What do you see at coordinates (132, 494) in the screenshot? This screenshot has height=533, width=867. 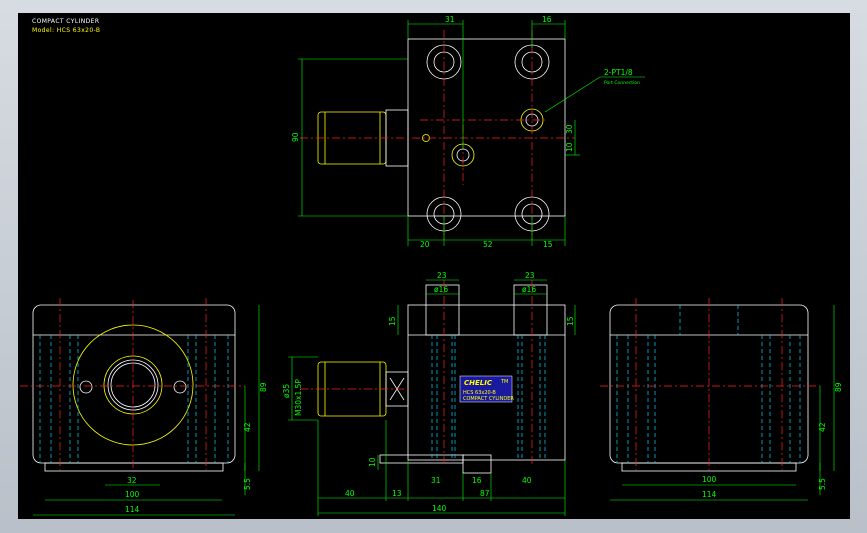 I see `left-dim-100: 100` at bounding box center [132, 494].